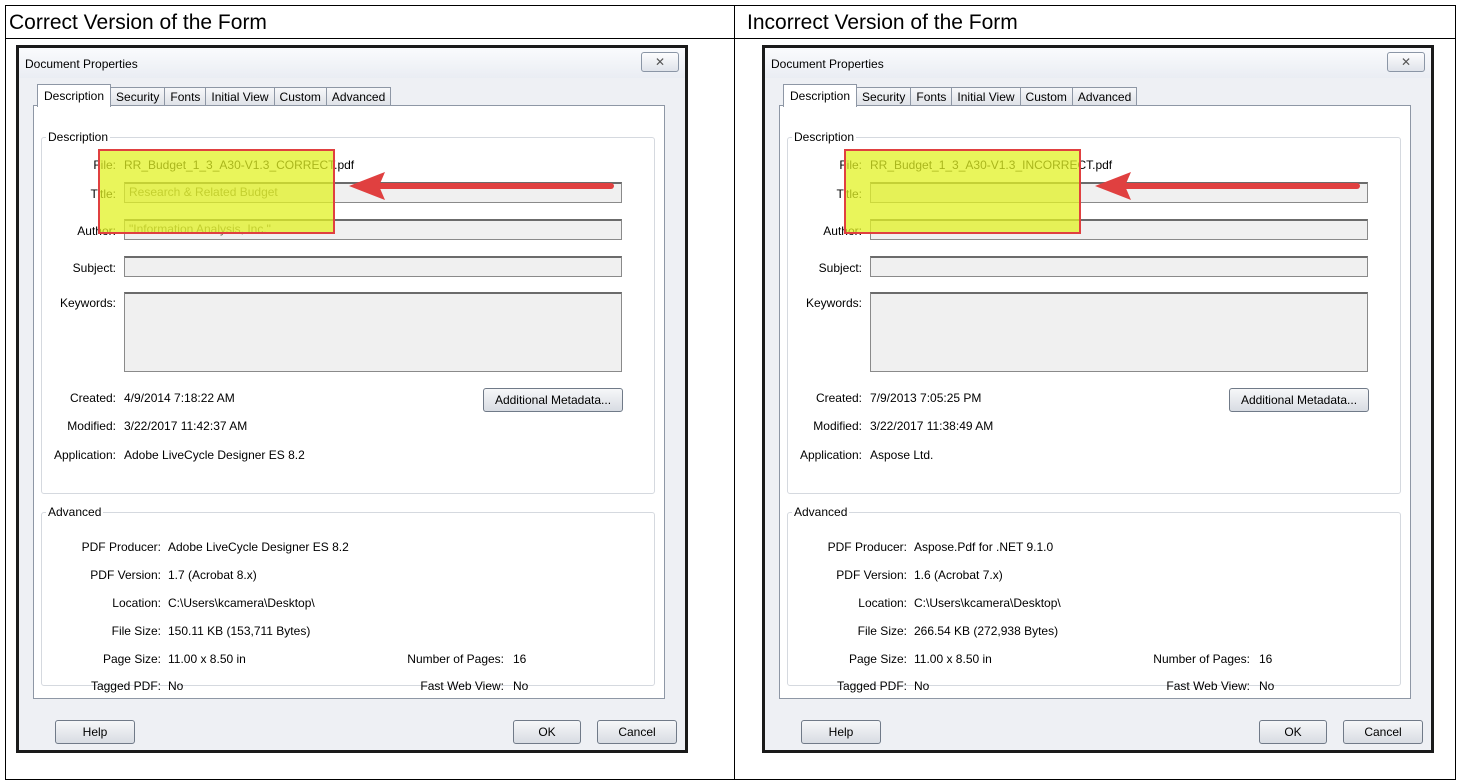 Image resolution: width=1461 pixels, height=782 pixels. What do you see at coordinates (734, 392) in the screenshot?
I see `column-divider` at bounding box center [734, 392].